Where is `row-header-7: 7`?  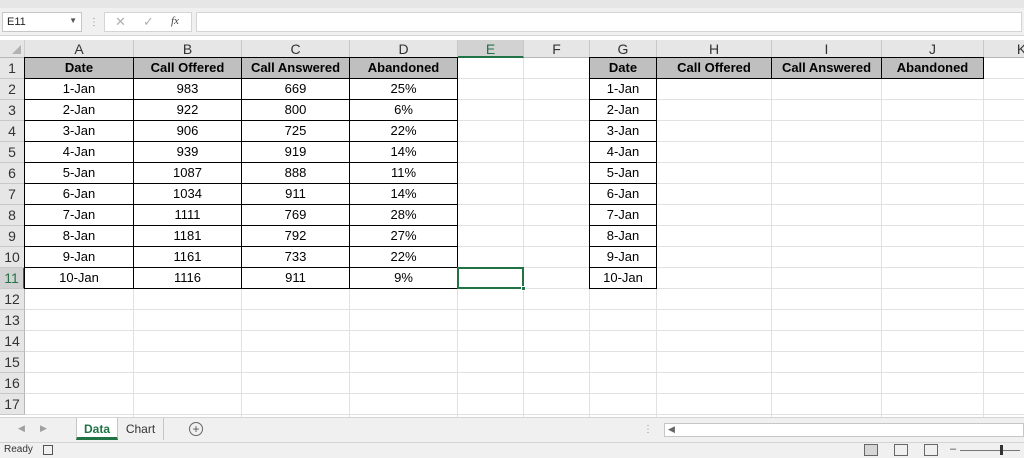
row-header-7: 7 is located at coordinates (12, 194).